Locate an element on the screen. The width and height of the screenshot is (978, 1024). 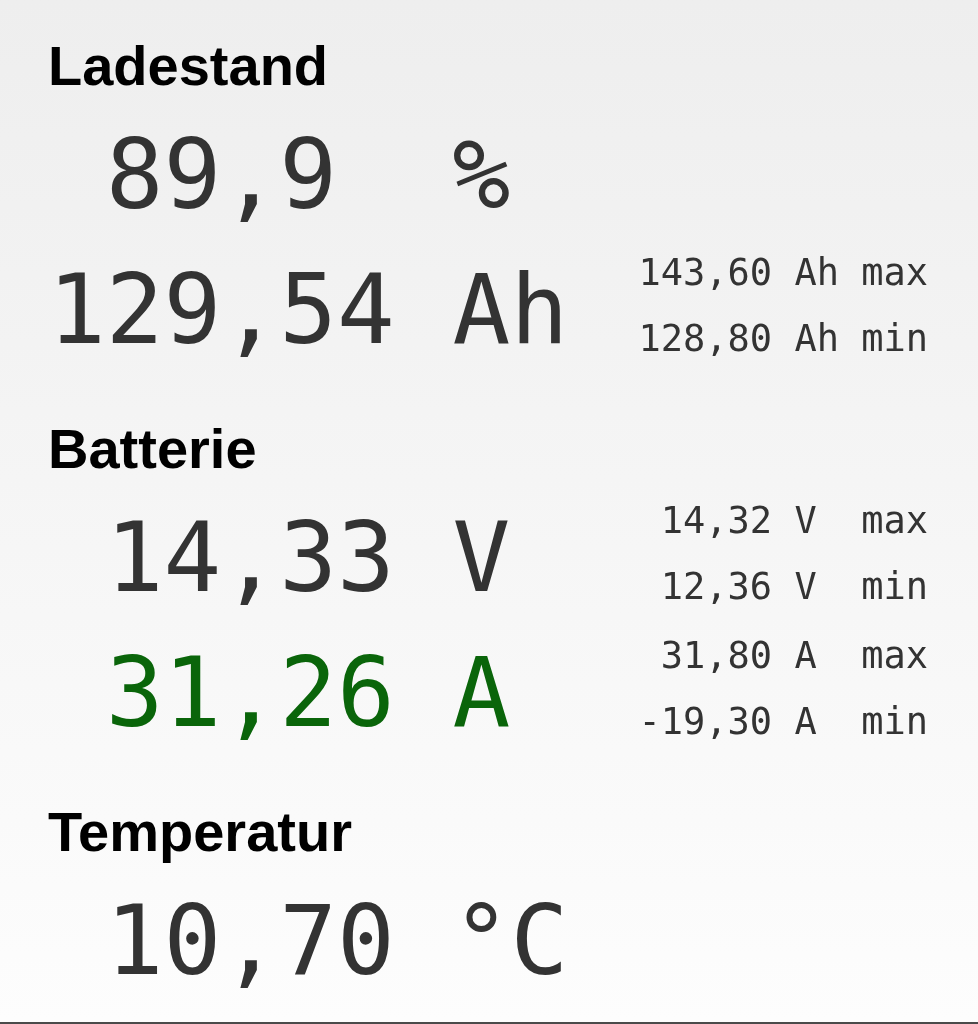
reading-value: 10,70 is located at coordinates (250, 941).